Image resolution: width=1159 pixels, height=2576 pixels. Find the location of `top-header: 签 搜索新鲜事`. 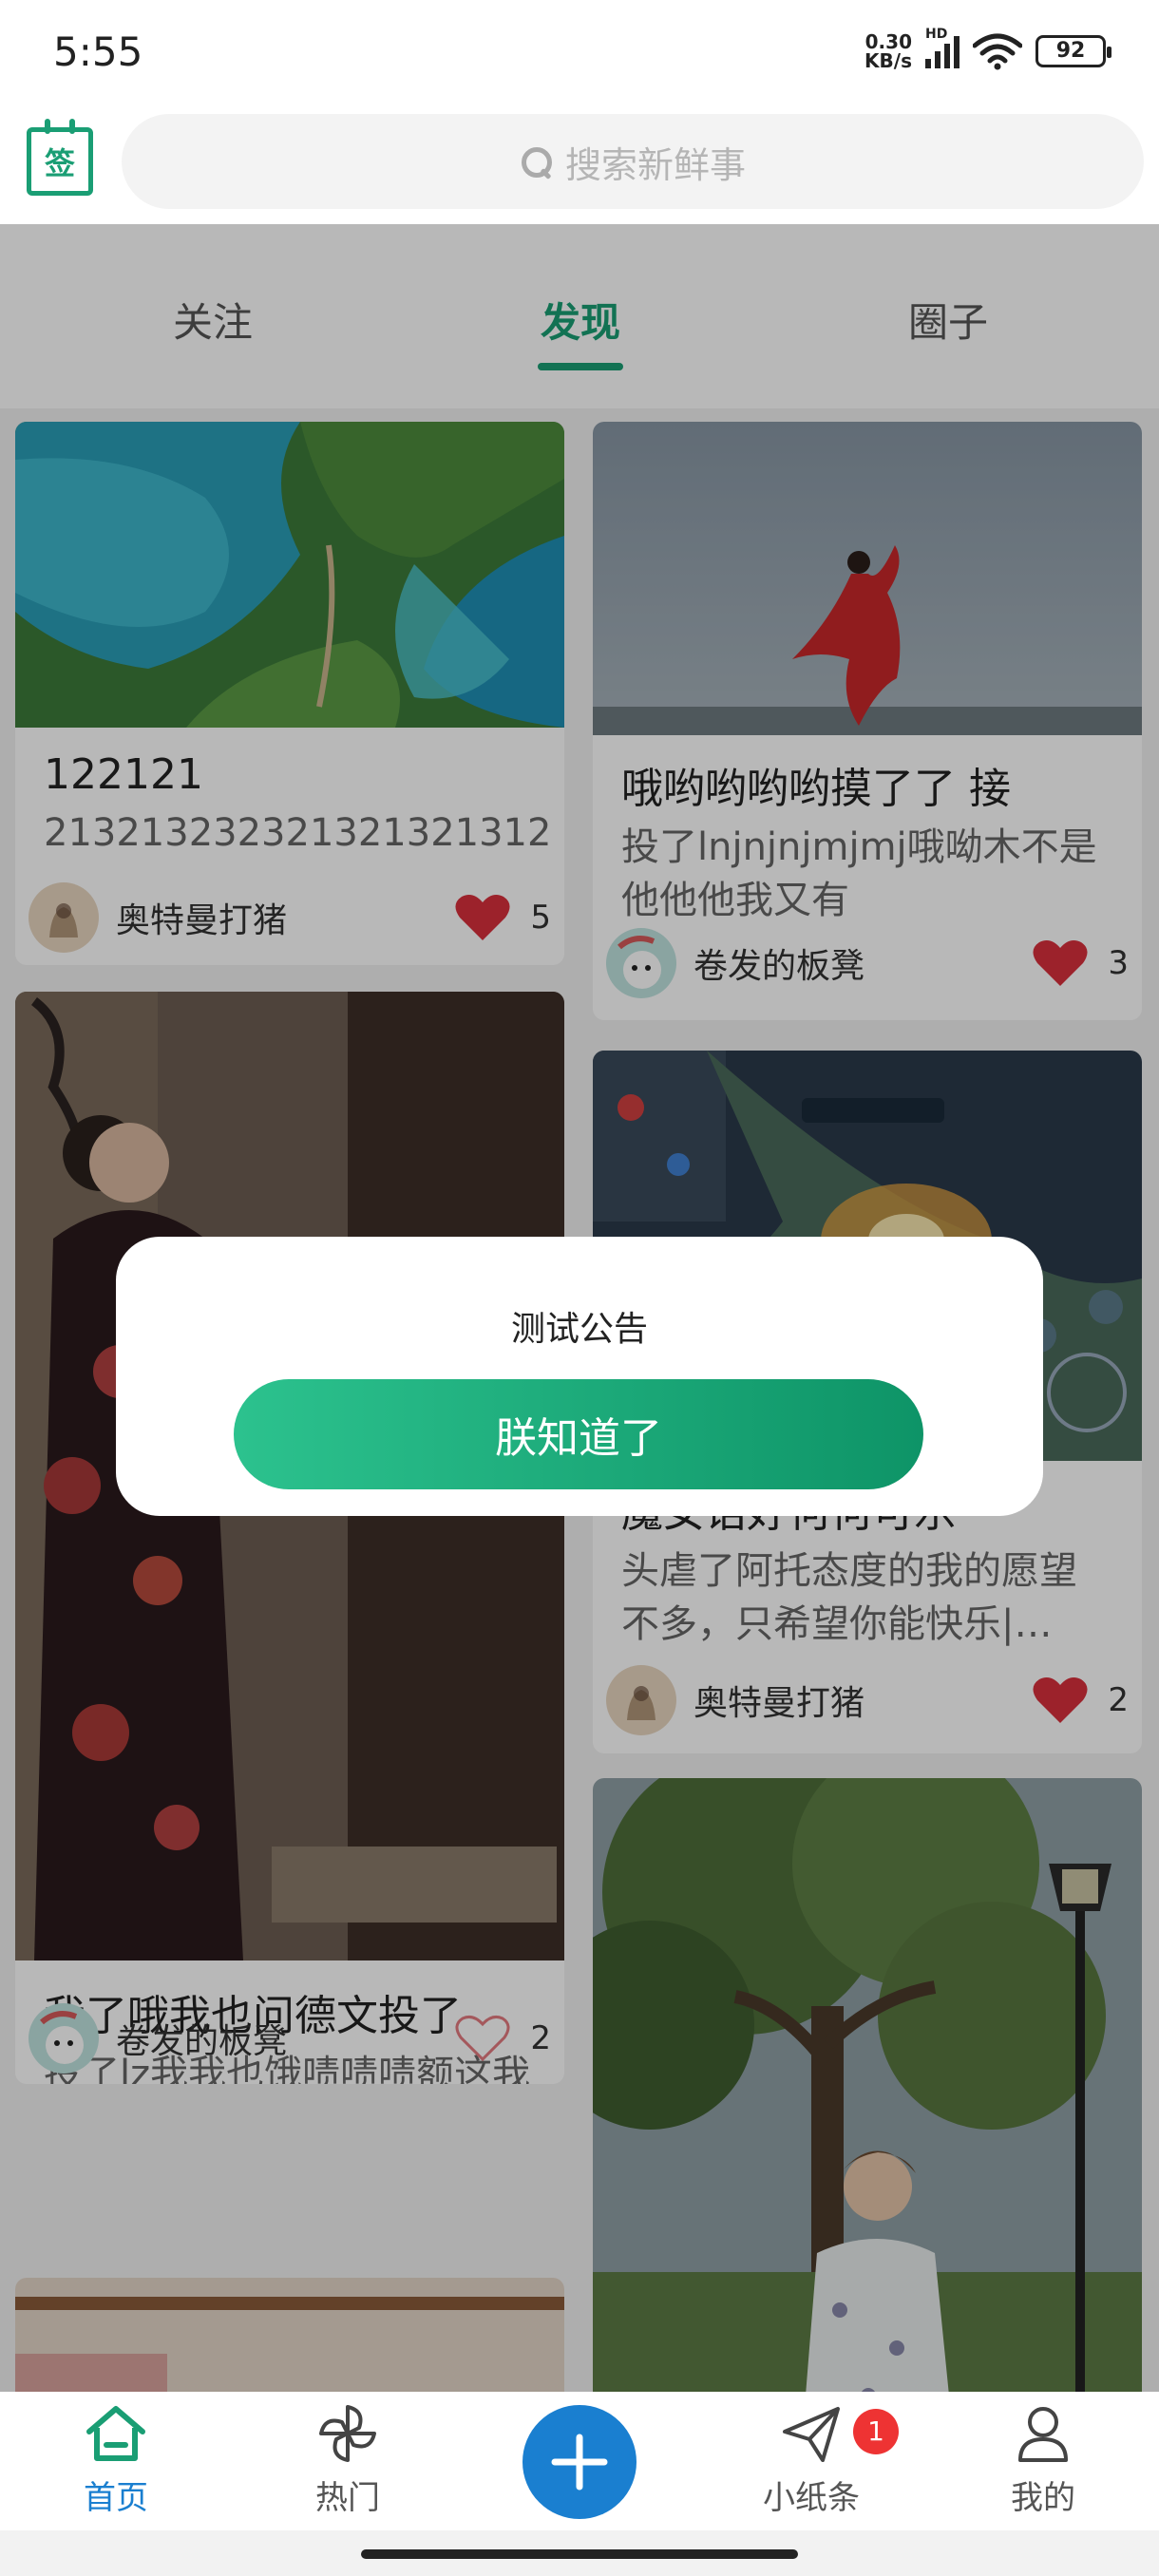

top-header: 签 搜索新鲜事 is located at coordinates (579, 165).